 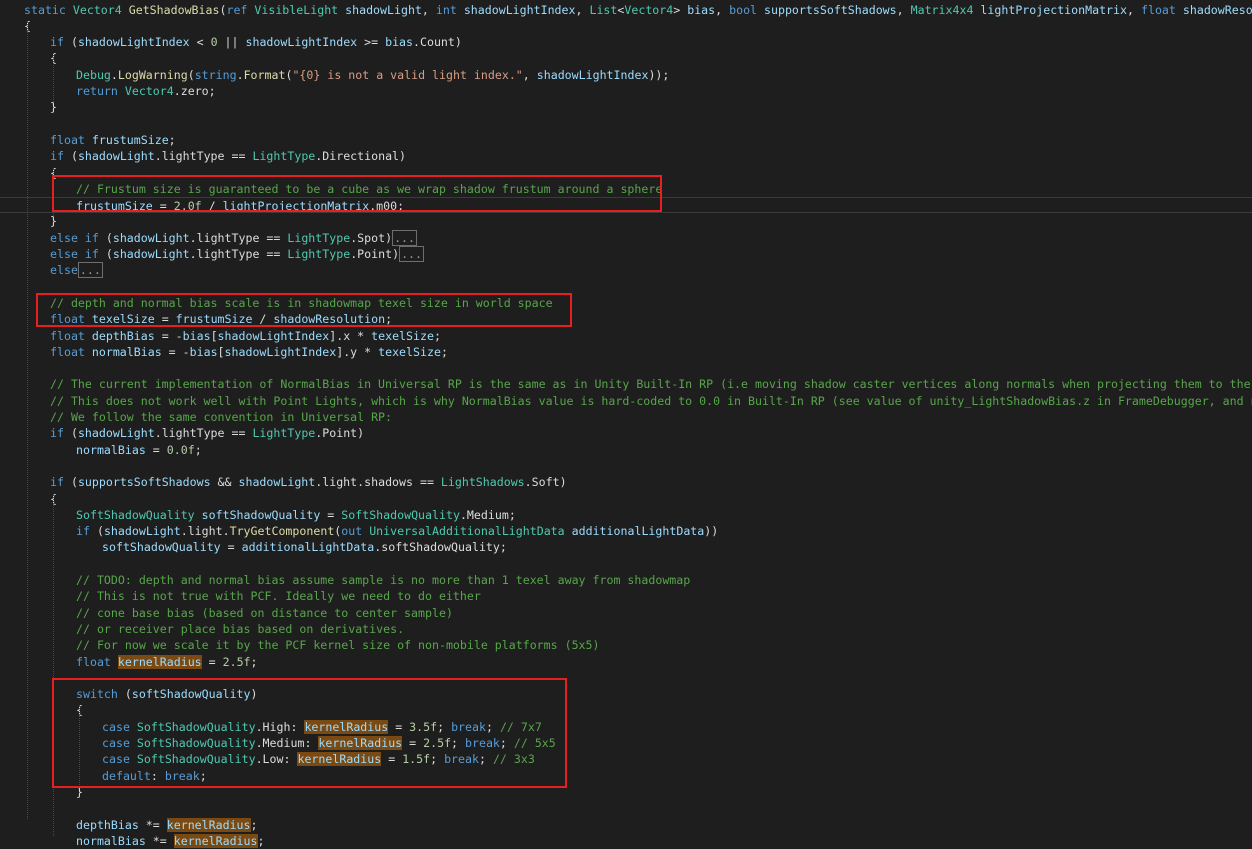 What do you see at coordinates (205, 531) in the screenshot?
I see `code-token: .light.` at bounding box center [205, 531].